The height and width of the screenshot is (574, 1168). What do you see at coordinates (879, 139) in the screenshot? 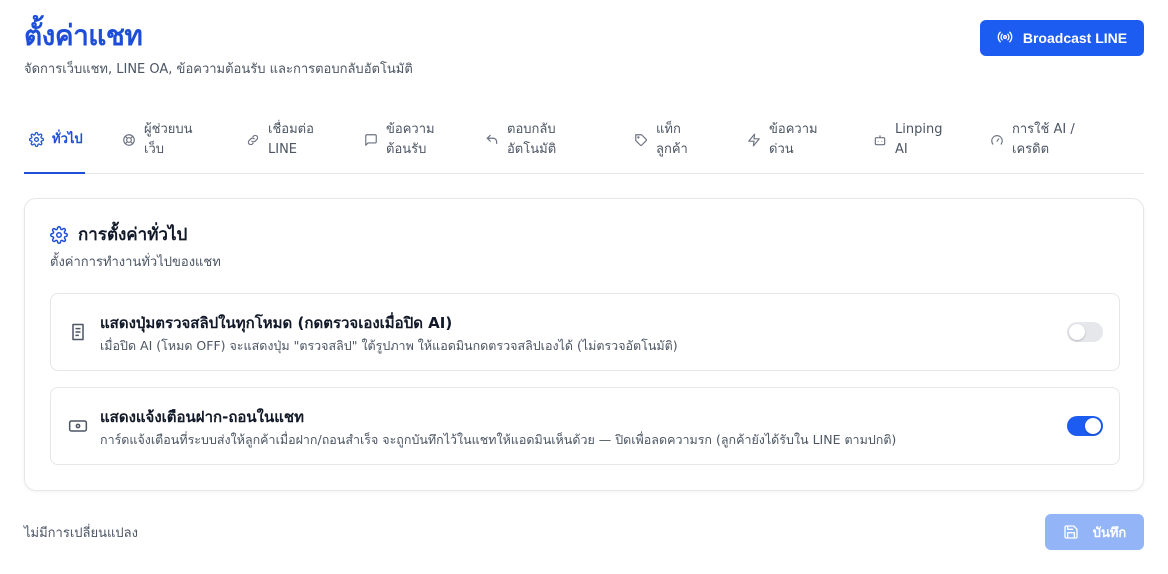
I see `bot-icon` at bounding box center [879, 139].